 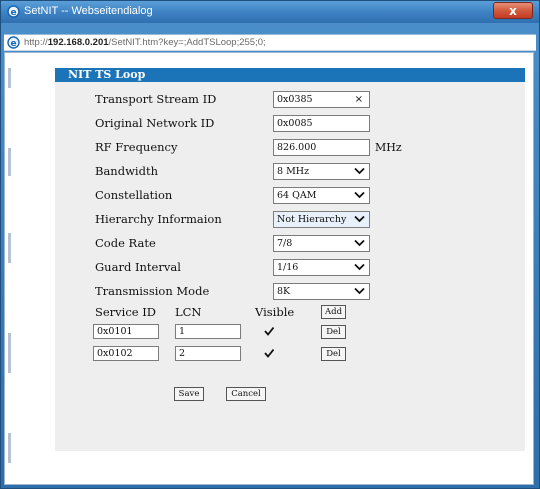 I want to click on title-bar: e SetNIT -- Webseitendialog x, so click(x=270, y=12).